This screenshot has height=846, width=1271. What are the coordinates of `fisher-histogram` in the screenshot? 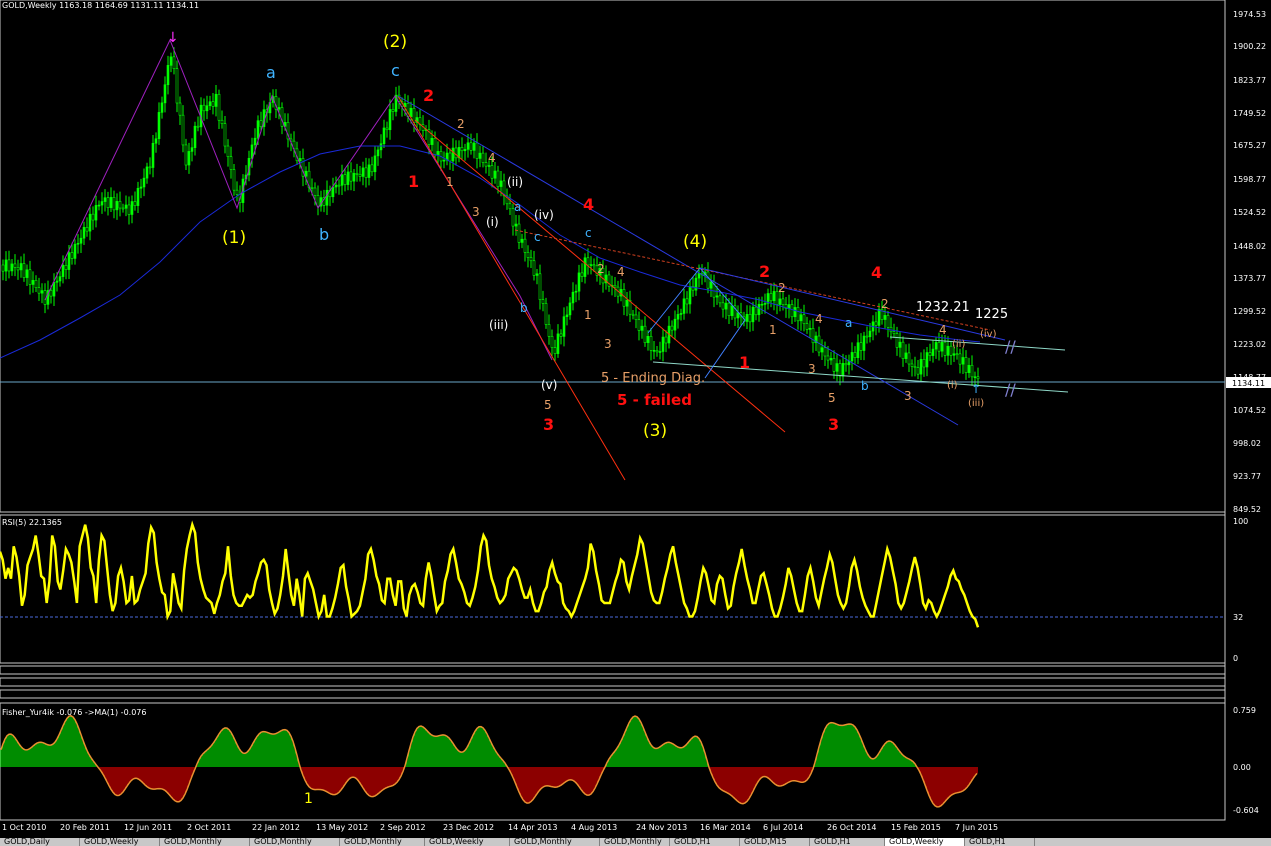 It's located at (489, 761).